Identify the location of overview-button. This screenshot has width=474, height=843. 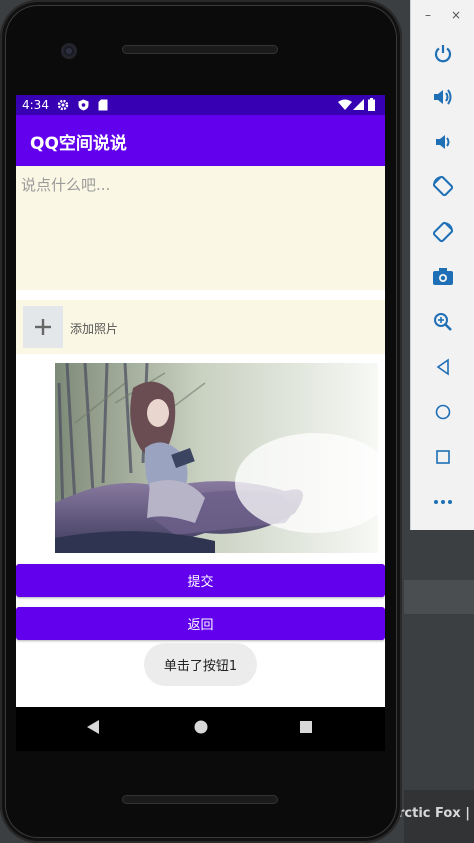
(442, 457).